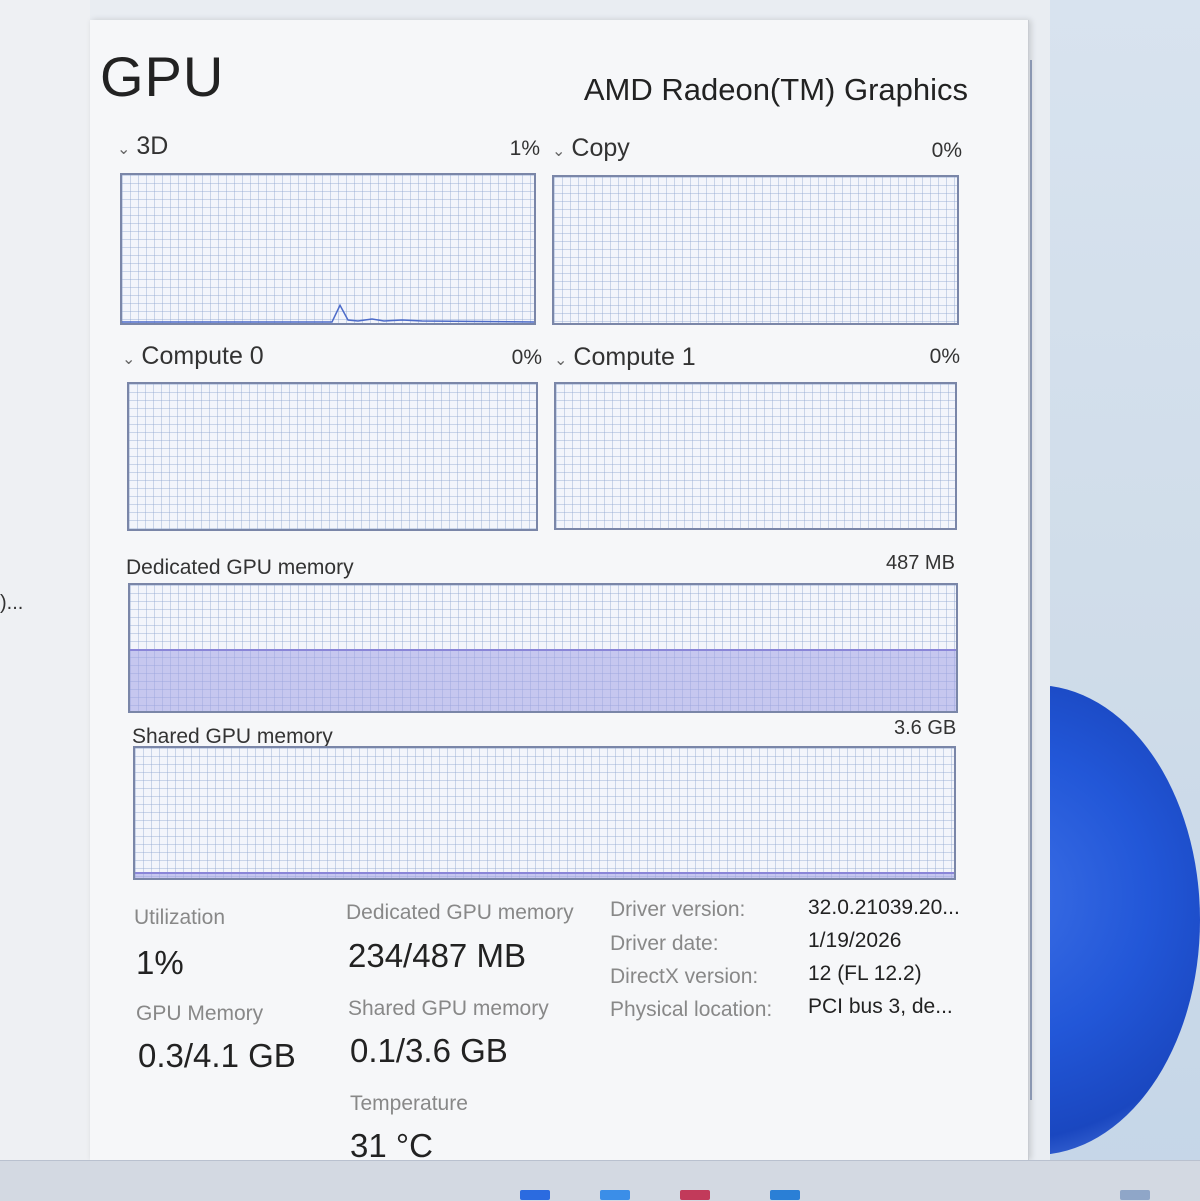 The height and width of the screenshot is (1201, 1200). I want to click on gpu-memory-label: GPU Memory, so click(200, 1013).